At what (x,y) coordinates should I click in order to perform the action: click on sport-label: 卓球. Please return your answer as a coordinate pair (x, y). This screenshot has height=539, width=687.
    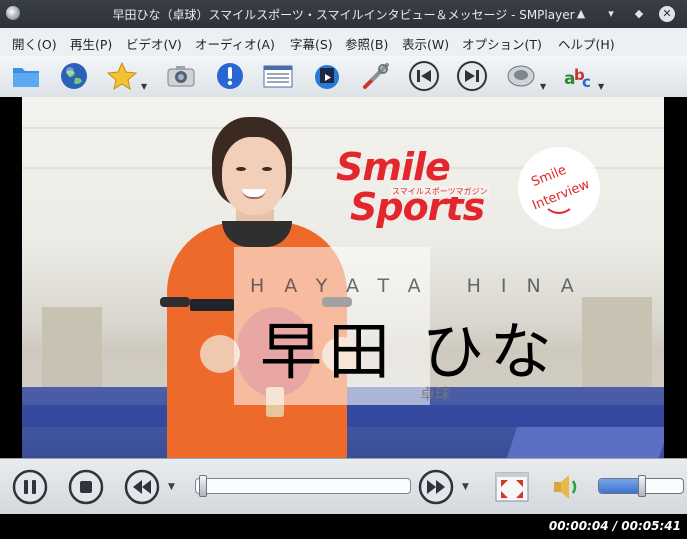
    Looking at the image, I should click on (435, 394).